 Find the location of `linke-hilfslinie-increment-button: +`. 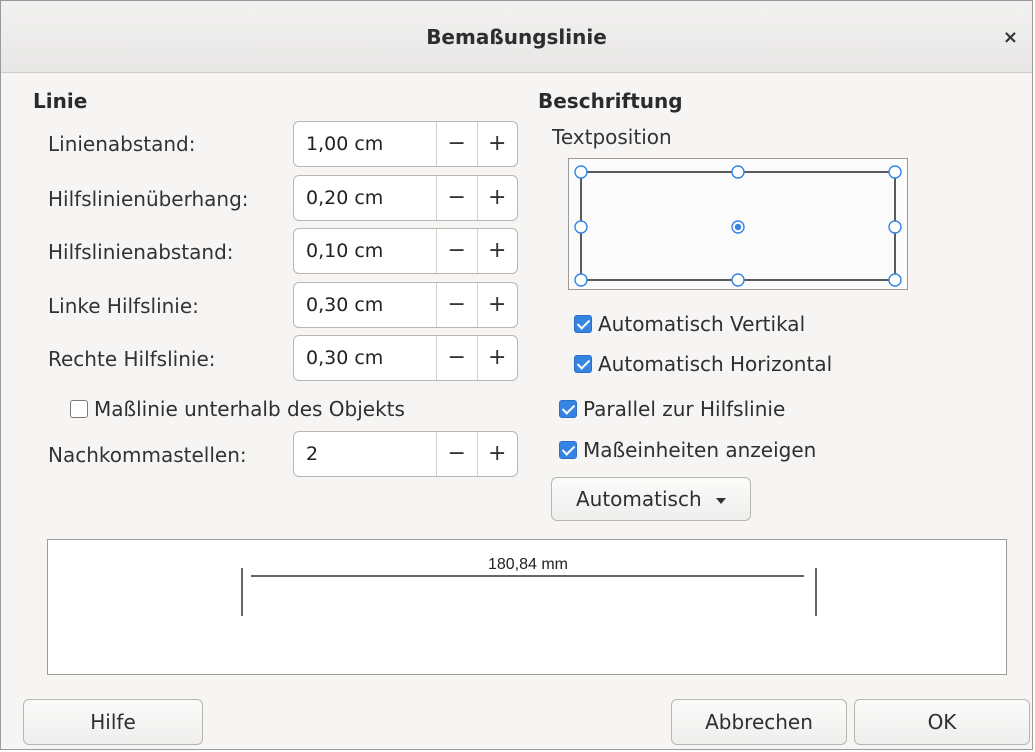

linke-hilfslinie-increment-button: + is located at coordinates (497, 305).